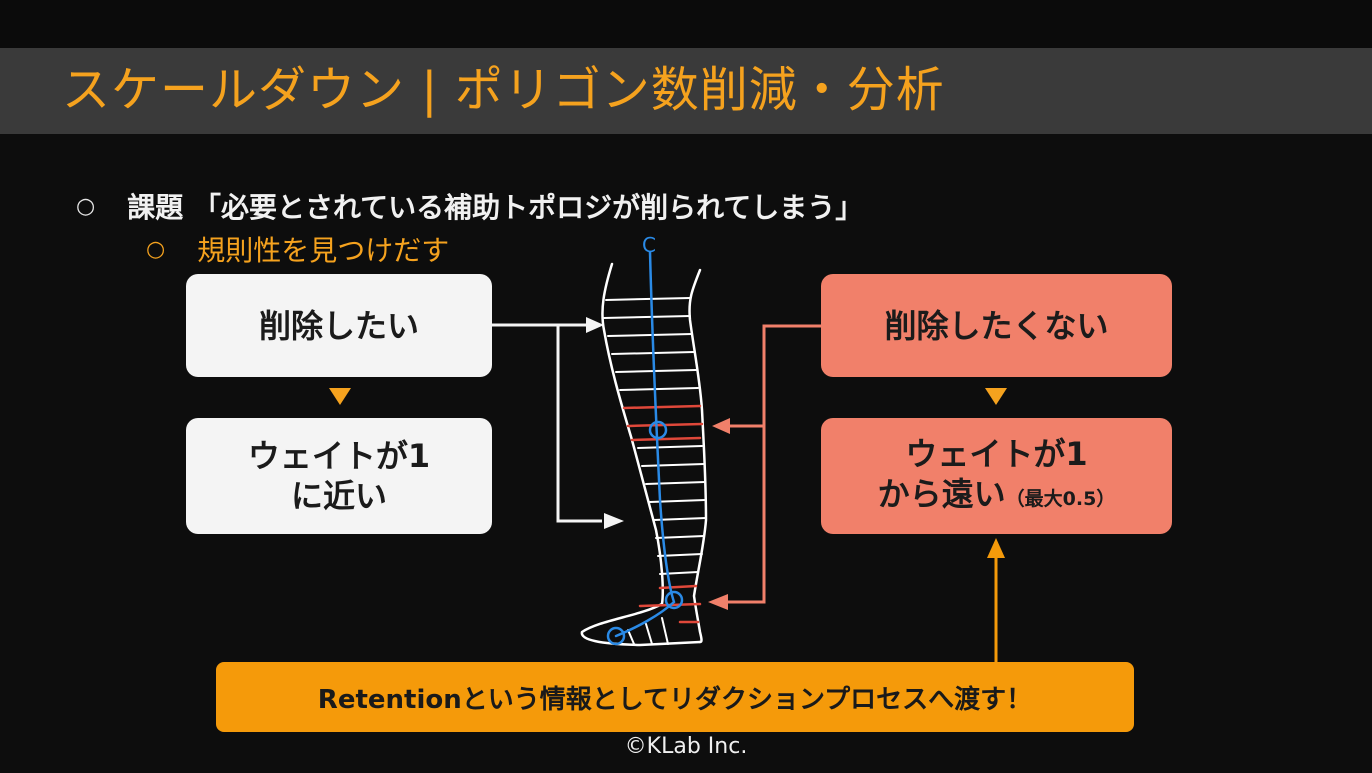  I want to click on box-weight-far-from-one: ウェイトが1 から遠い（最大0.5）, so click(996, 476).